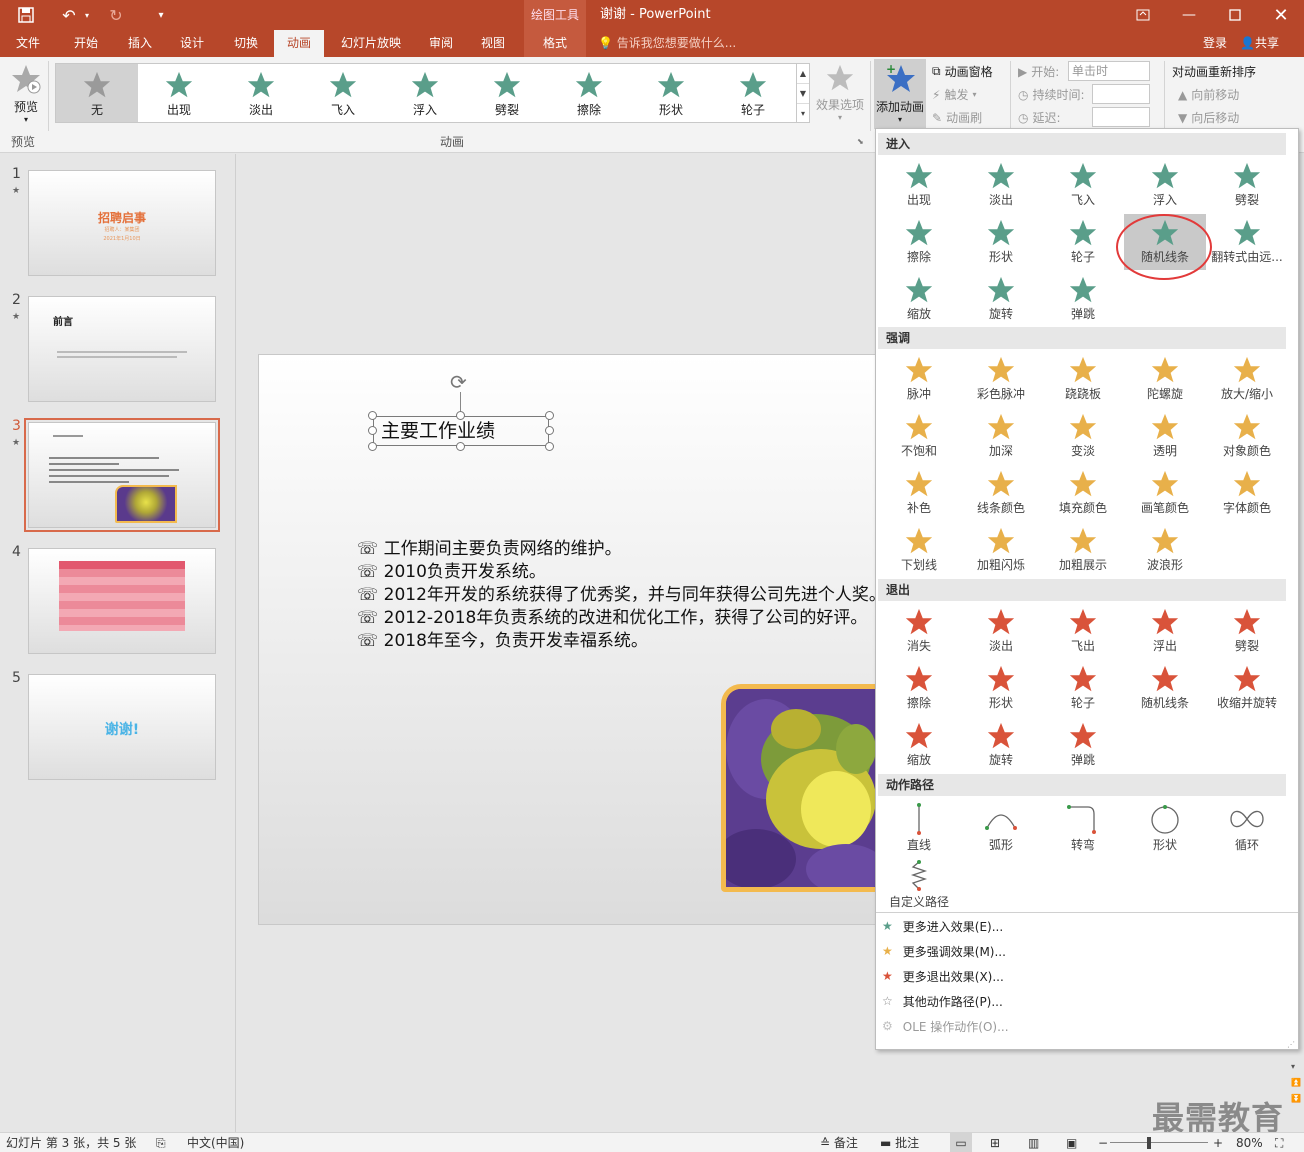 Image resolution: width=1304 pixels, height=1152 pixels. Describe the element at coordinates (1281, 15) in the screenshot. I see `close-icon: ✕` at that location.